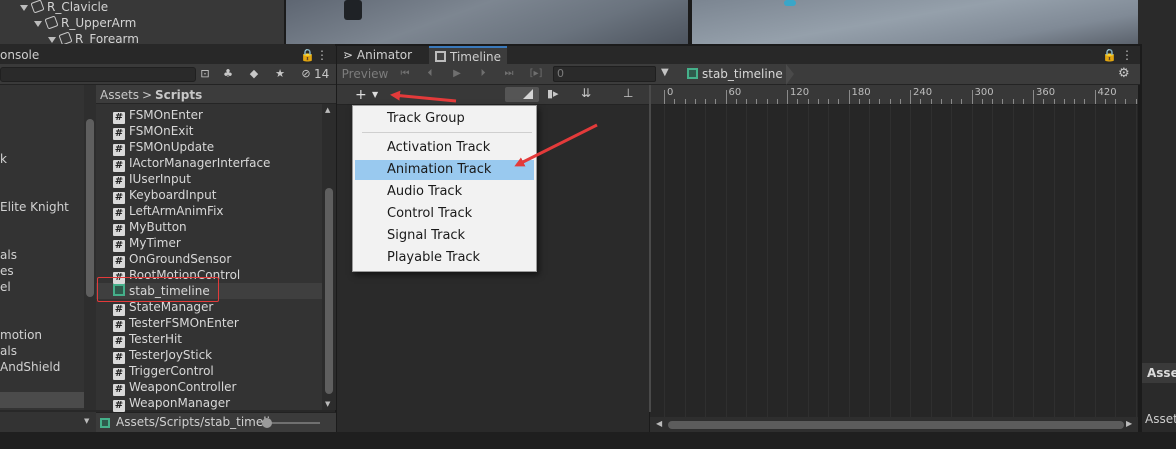  I want to click on file-item: # IUserInput, so click(152, 179).